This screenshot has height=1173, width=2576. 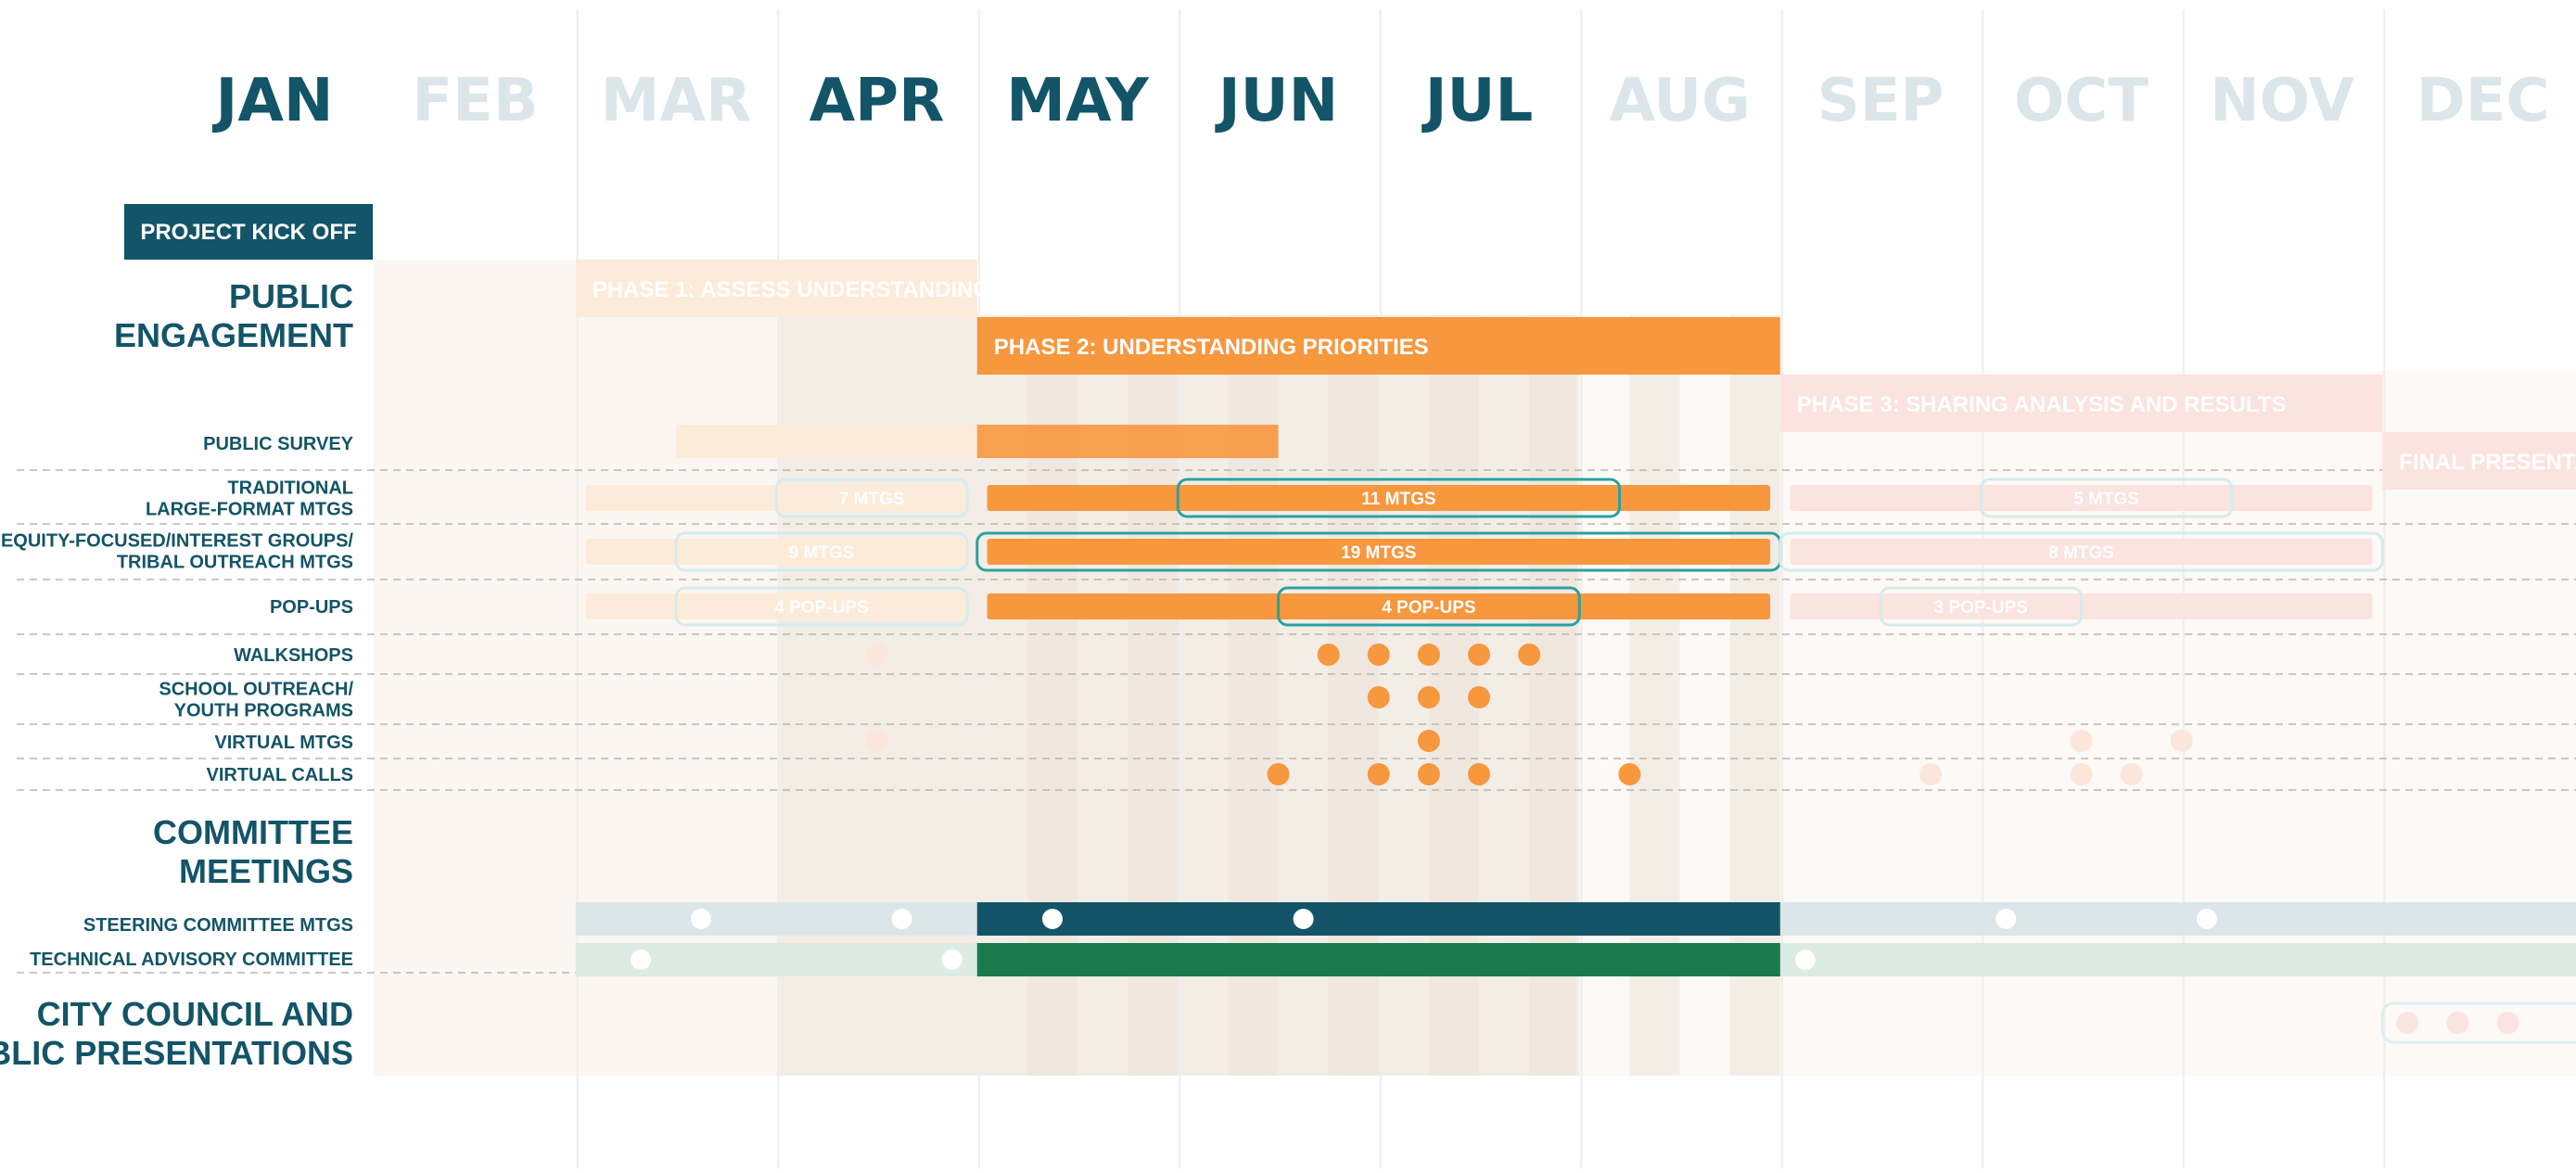 What do you see at coordinates (311, 607) in the screenshot?
I see `row-label-popups-line-1: POP-UPS` at bounding box center [311, 607].